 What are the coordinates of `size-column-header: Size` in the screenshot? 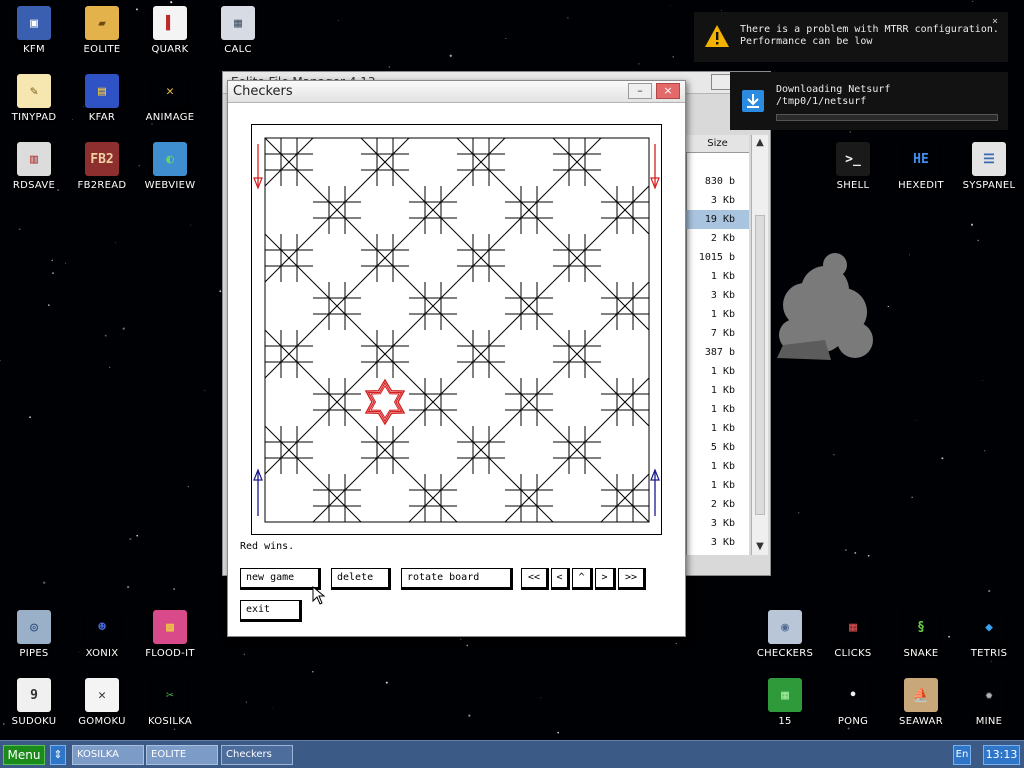 It's located at (717, 144).